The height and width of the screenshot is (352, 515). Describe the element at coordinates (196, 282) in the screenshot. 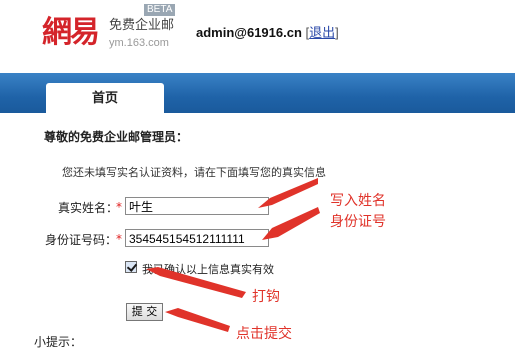

I see `arrow-to-checkbox` at that location.